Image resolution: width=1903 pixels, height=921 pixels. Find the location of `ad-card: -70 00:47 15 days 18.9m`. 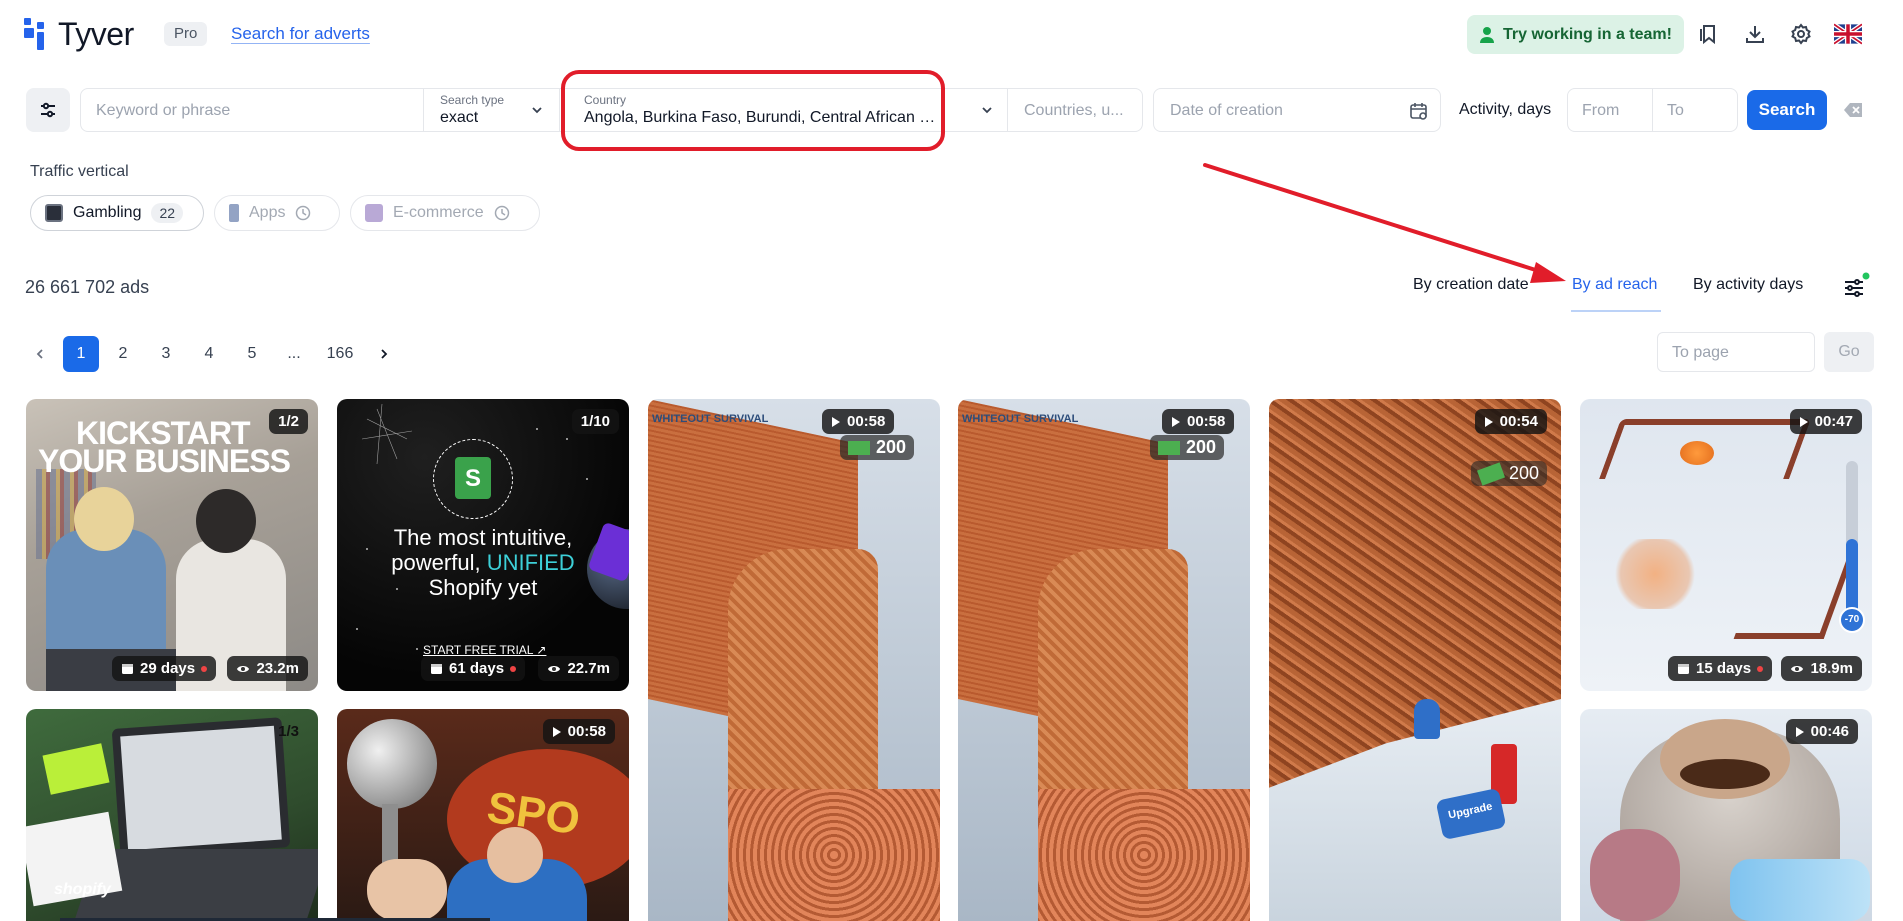

ad-card: -70 00:47 15 days 18.9m is located at coordinates (1726, 545).